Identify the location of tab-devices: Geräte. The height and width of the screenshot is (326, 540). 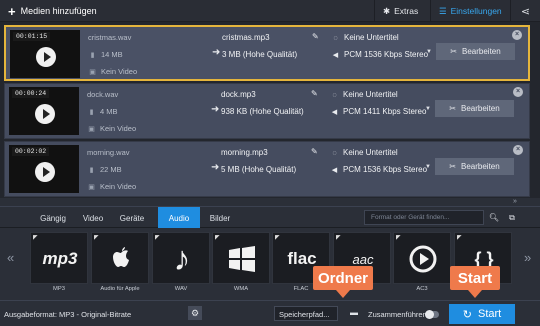
(132, 218).